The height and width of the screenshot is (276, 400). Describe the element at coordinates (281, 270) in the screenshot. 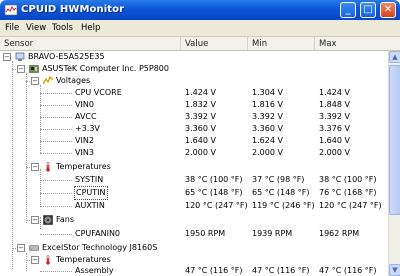

I see `sensor-min: 47 °C (116 °F)` at that location.